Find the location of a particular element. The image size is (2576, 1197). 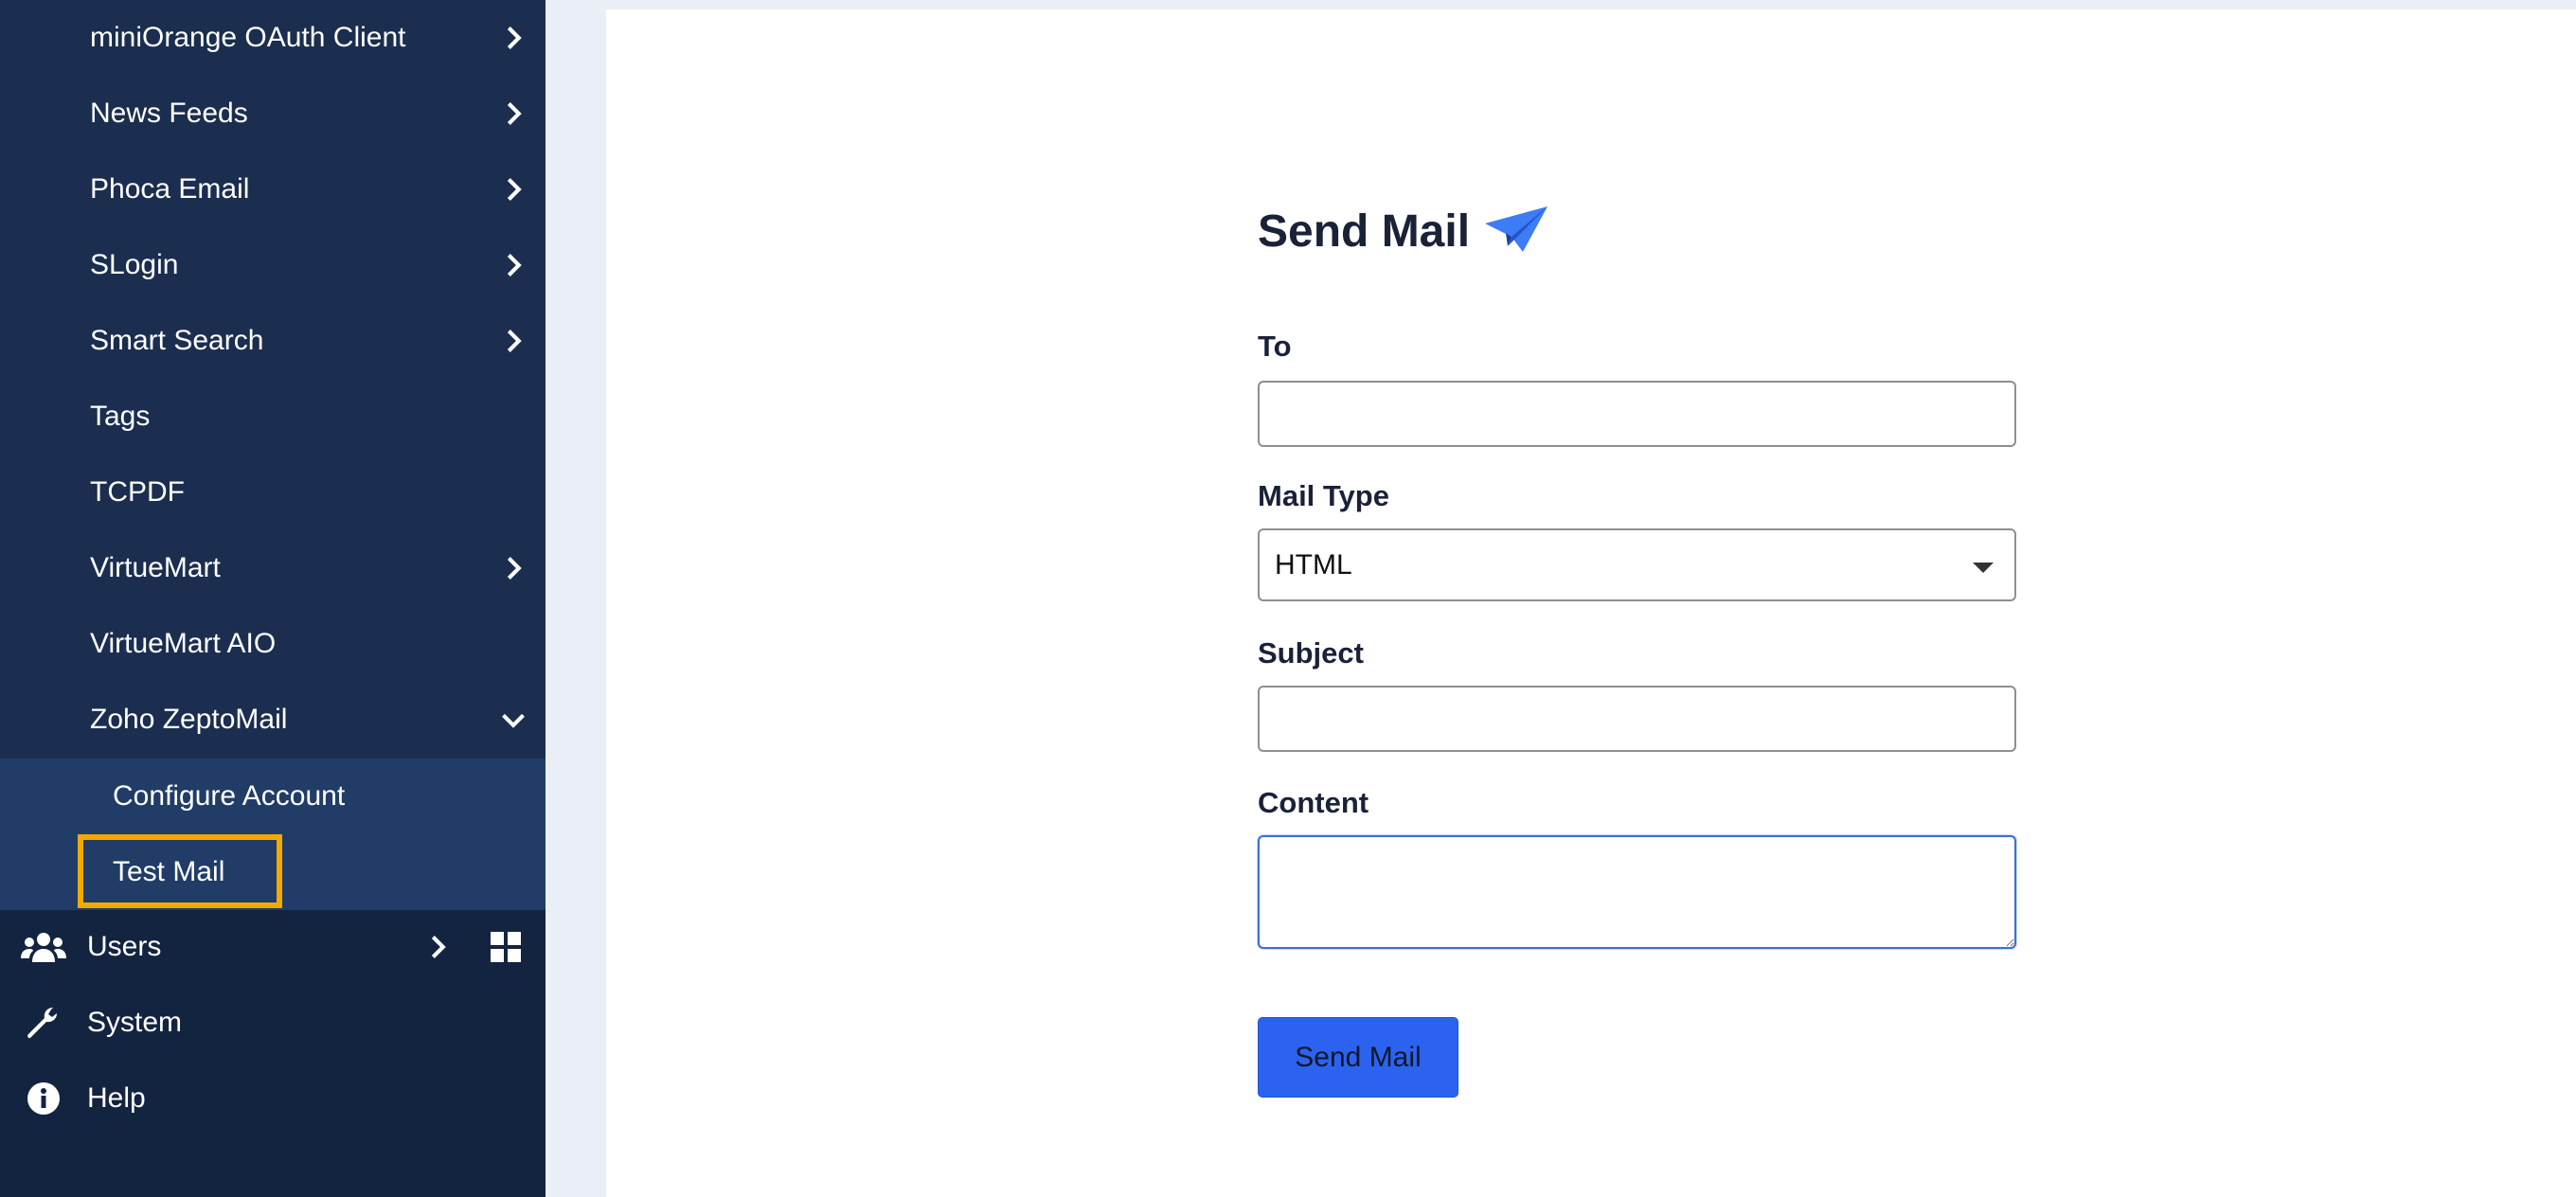

sidebar-item-label: miniOrange OAuth Client is located at coordinates (248, 37).